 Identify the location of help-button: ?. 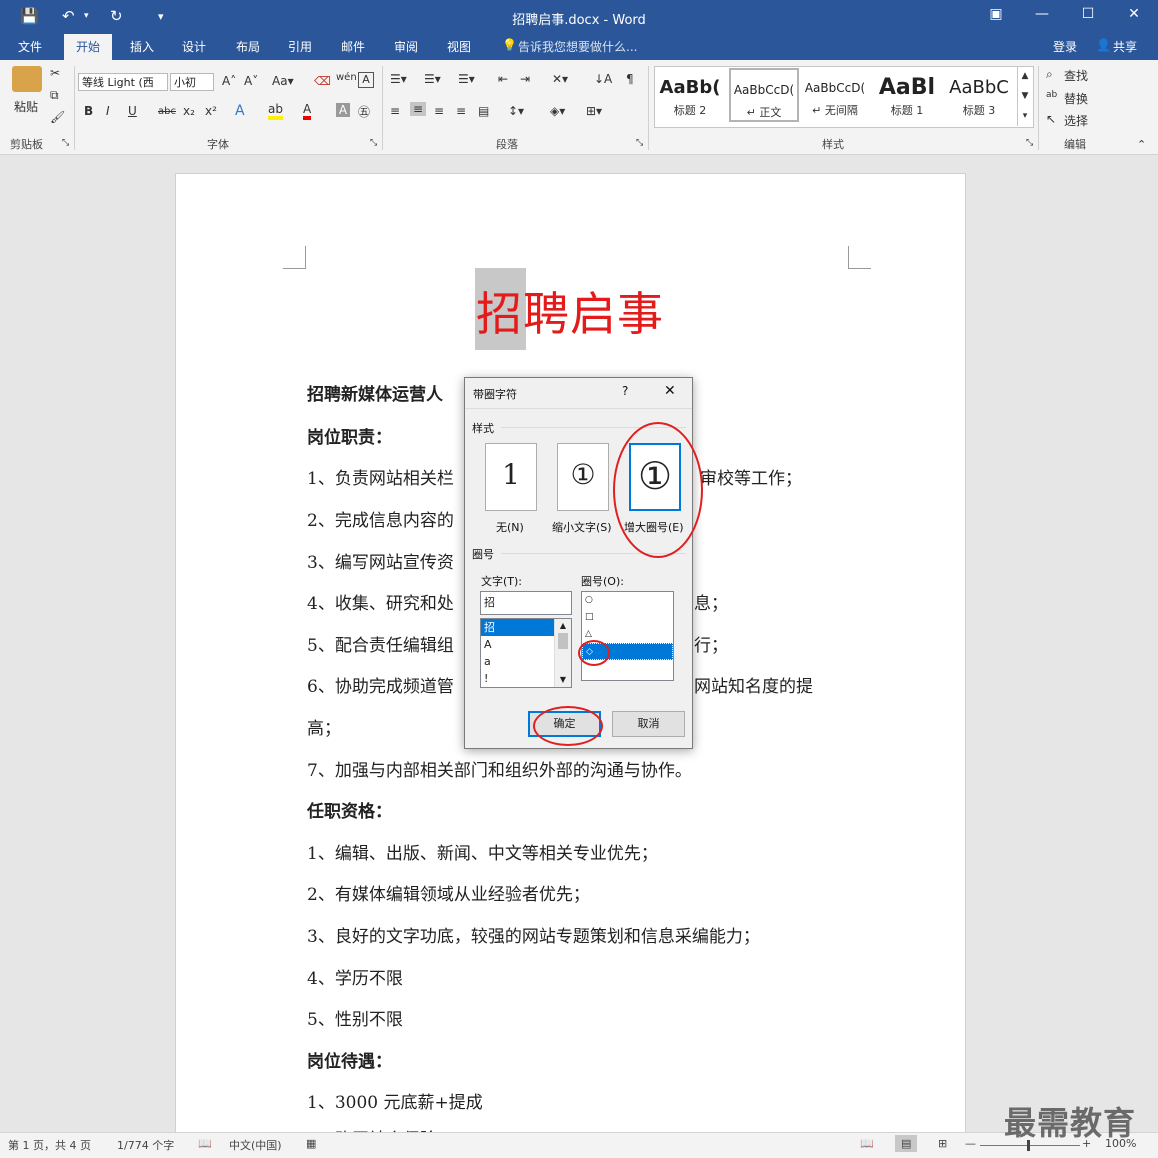
(625, 391).